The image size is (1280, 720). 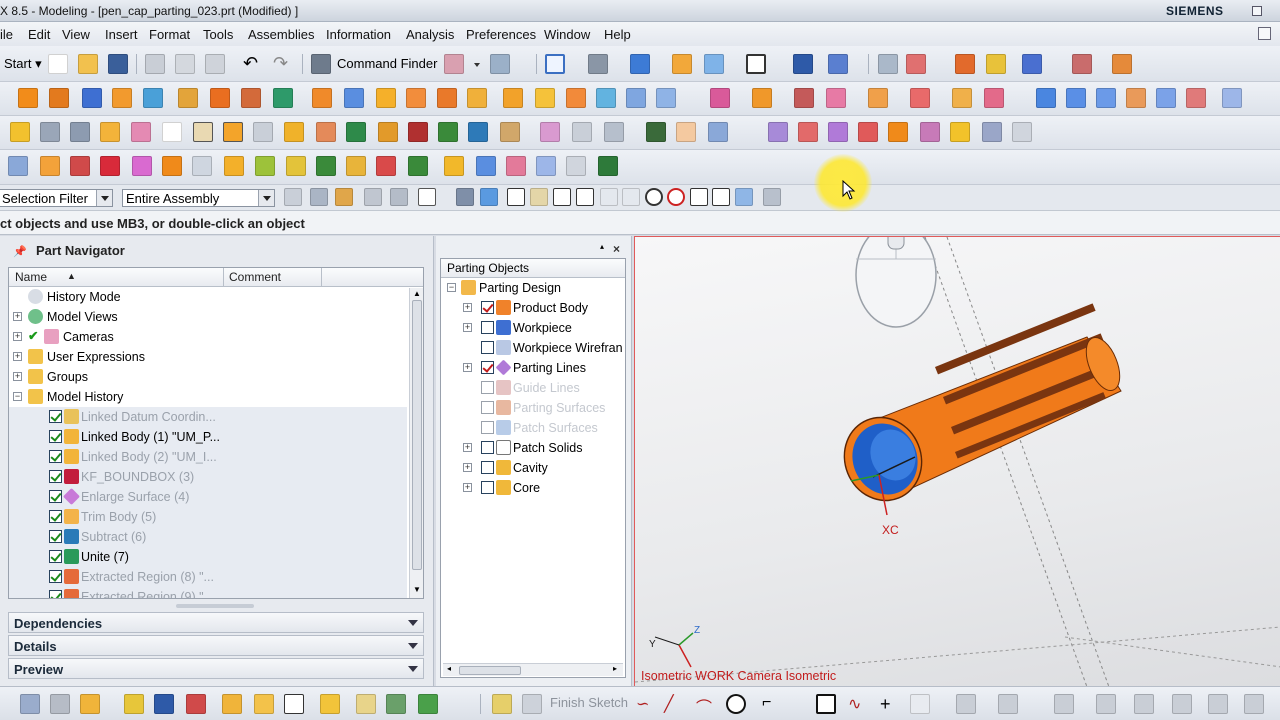 What do you see at coordinates (640, 64) in the screenshot?
I see `orient-view-icon` at bounding box center [640, 64].